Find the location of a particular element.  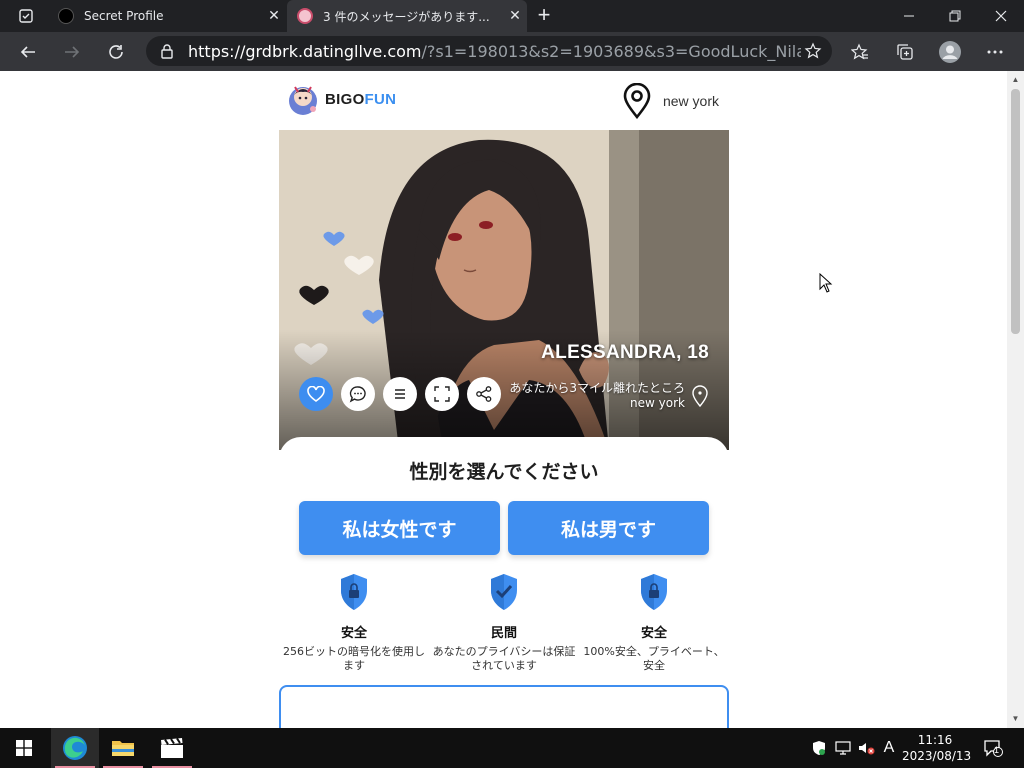

location-text: new york is located at coordinates (690, 101).